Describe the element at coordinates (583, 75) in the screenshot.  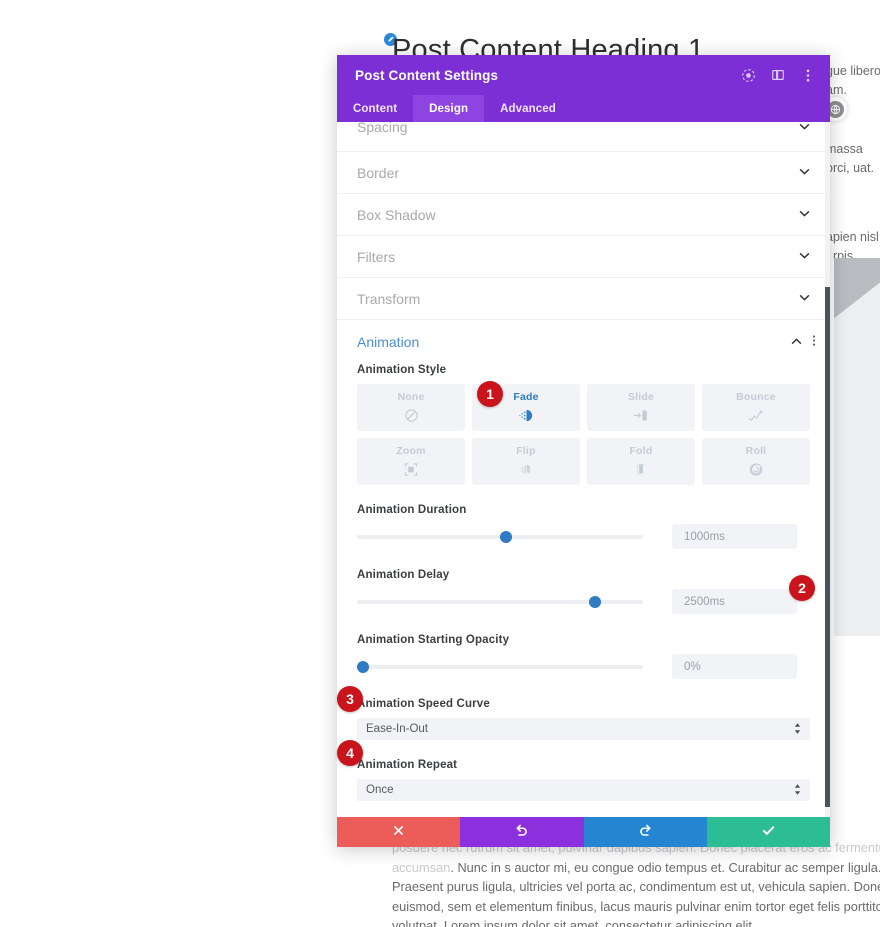
I see `modal-header: Post Content Settings` at that location.